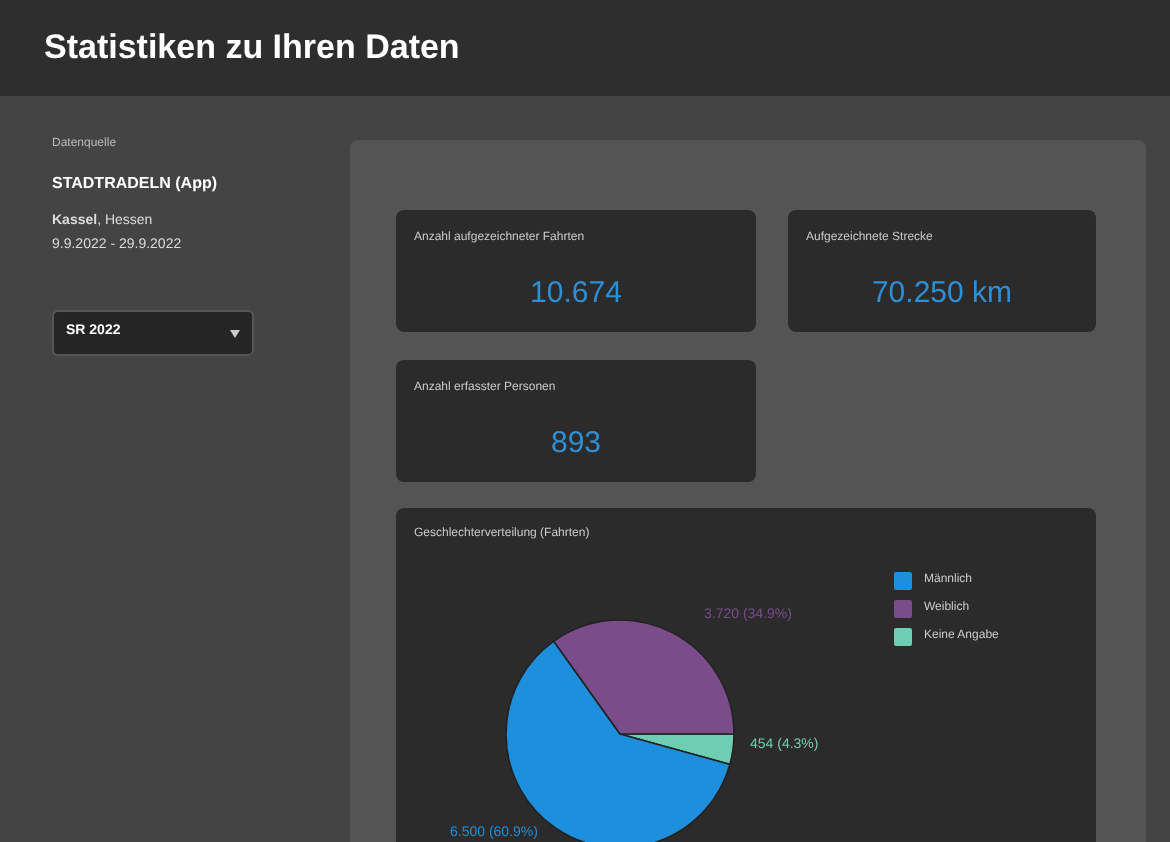 The image size is (1170, 842). Describe the element at coordinates (136, 184) in the screenshot. I see `source-name: STADTRADELN (App)` at that location.